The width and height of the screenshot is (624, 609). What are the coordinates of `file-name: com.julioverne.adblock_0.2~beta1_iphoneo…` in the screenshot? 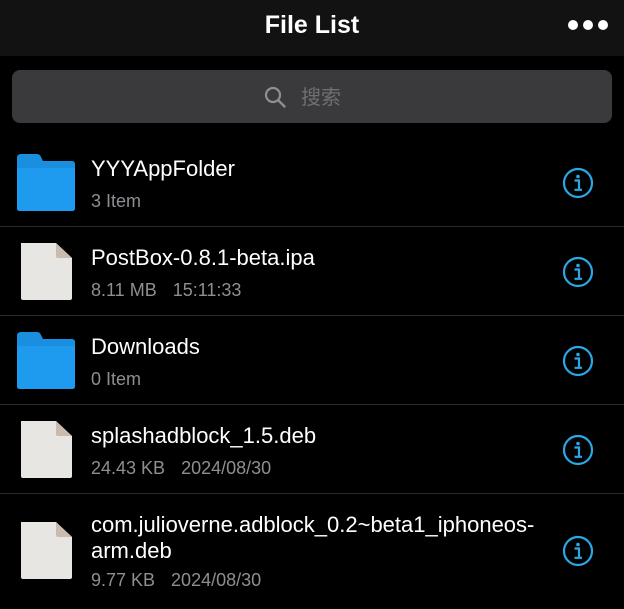 It's located at (313, 537).